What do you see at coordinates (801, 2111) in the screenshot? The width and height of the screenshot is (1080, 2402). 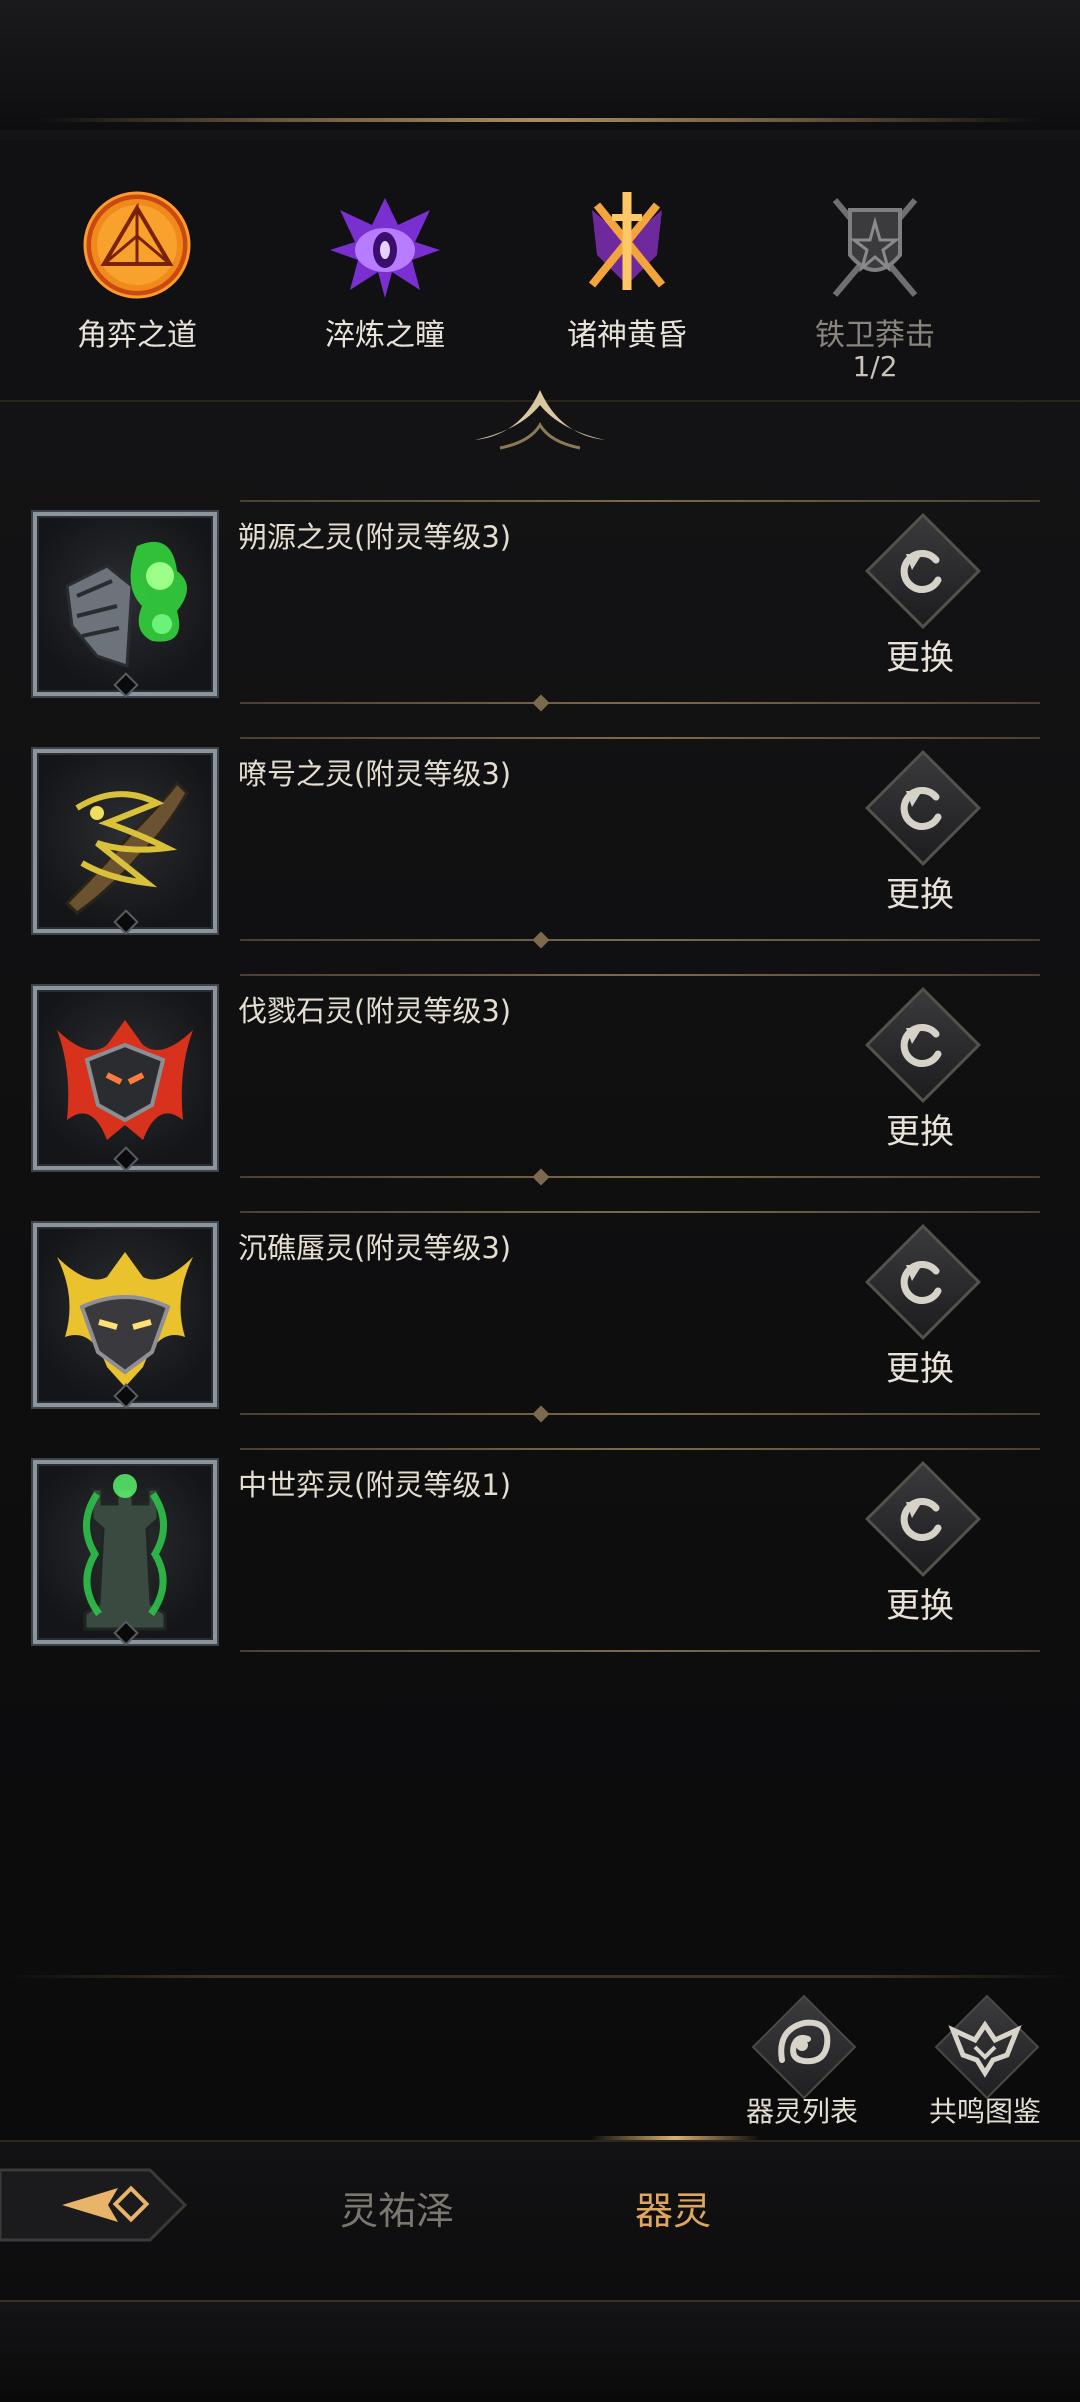 I see `spirit-list-label: 器灵列表` at bounding box center [801, 2111].